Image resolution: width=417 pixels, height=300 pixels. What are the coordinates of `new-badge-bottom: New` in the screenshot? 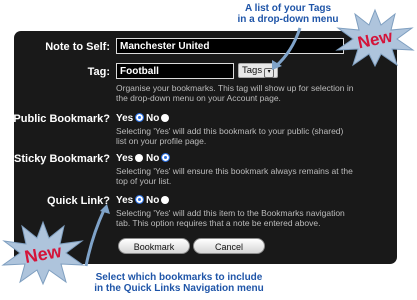 It's located at (43, 253).